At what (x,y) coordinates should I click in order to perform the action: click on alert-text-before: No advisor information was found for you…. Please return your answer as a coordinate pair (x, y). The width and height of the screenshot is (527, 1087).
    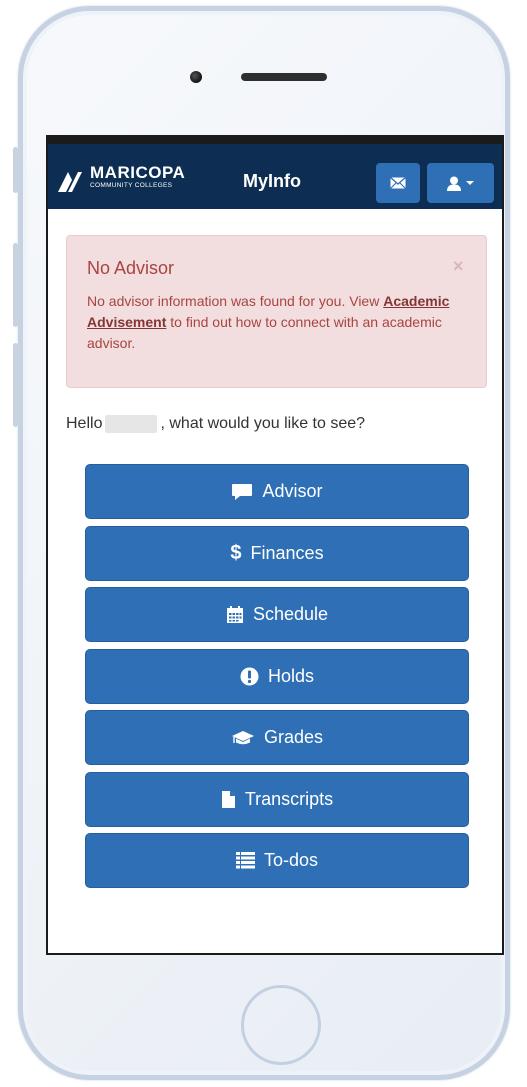
    Looking at the image, I should click on (235, 301).